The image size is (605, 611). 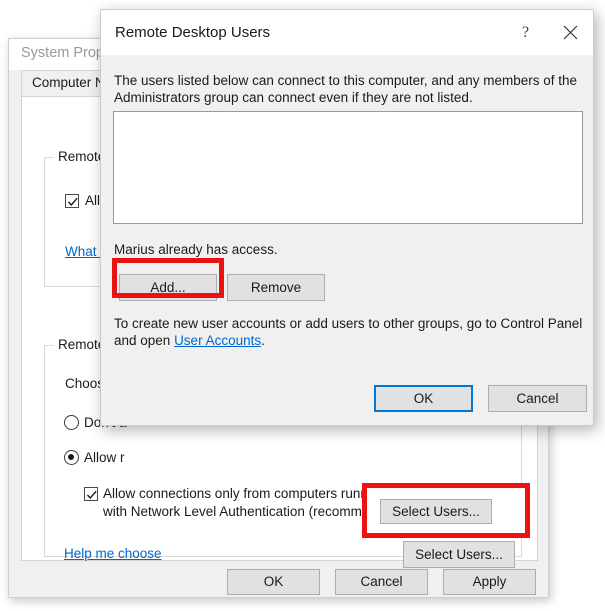 I want to click on question-mark-icon: ?, so click(x=525, y=32).